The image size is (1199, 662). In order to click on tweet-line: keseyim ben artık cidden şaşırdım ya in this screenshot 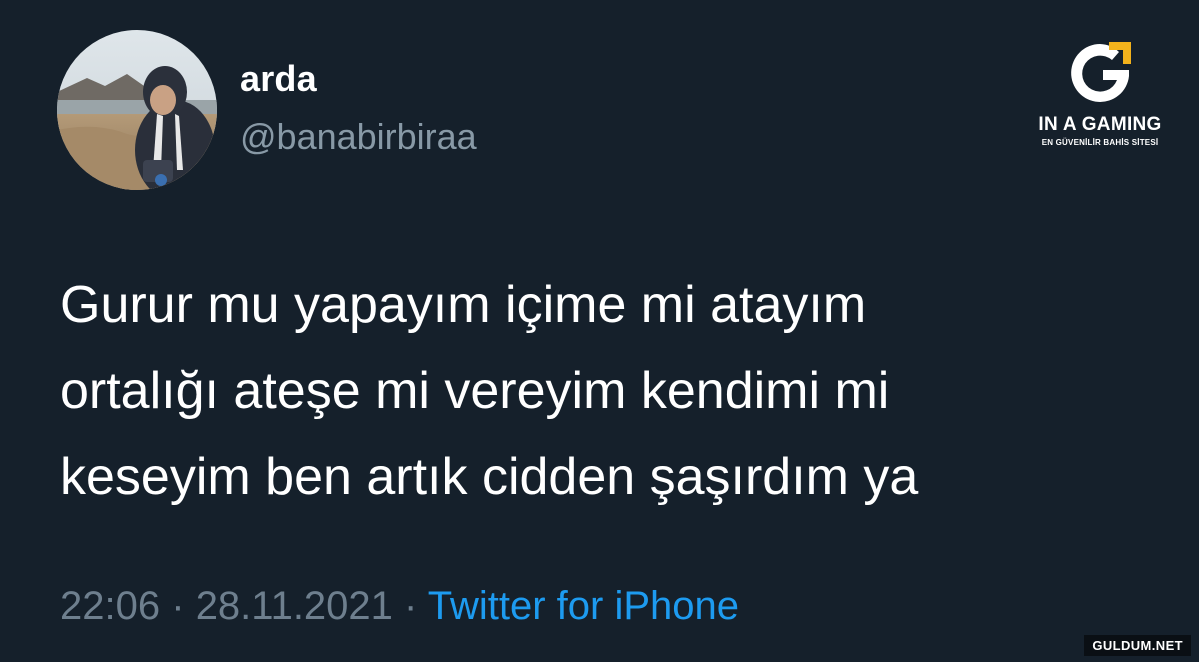, I will do `click(489, 477)`.